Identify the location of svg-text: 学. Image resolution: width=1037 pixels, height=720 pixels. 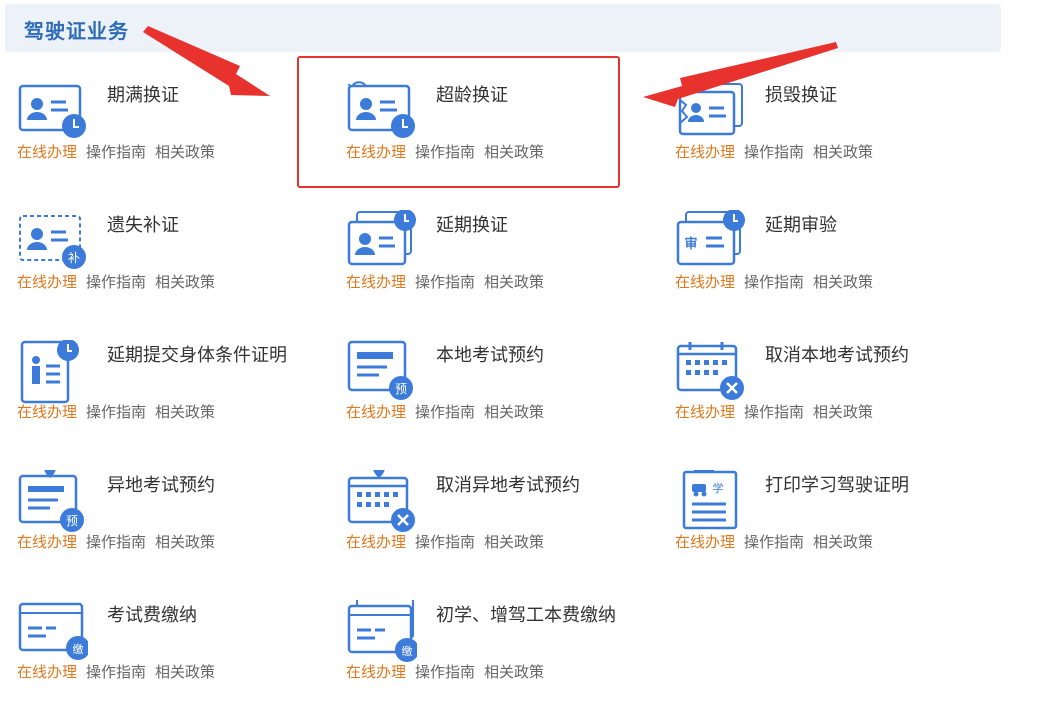
(718, 488).